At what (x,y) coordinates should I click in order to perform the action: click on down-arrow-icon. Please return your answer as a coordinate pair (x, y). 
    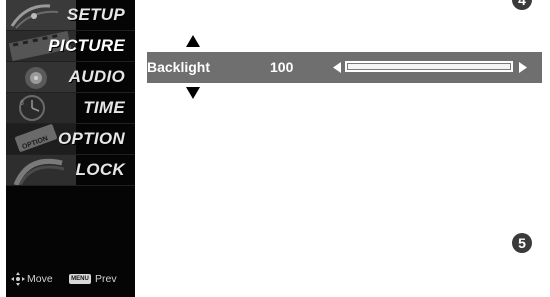
    Looking at the image, I should click on (193, 93).